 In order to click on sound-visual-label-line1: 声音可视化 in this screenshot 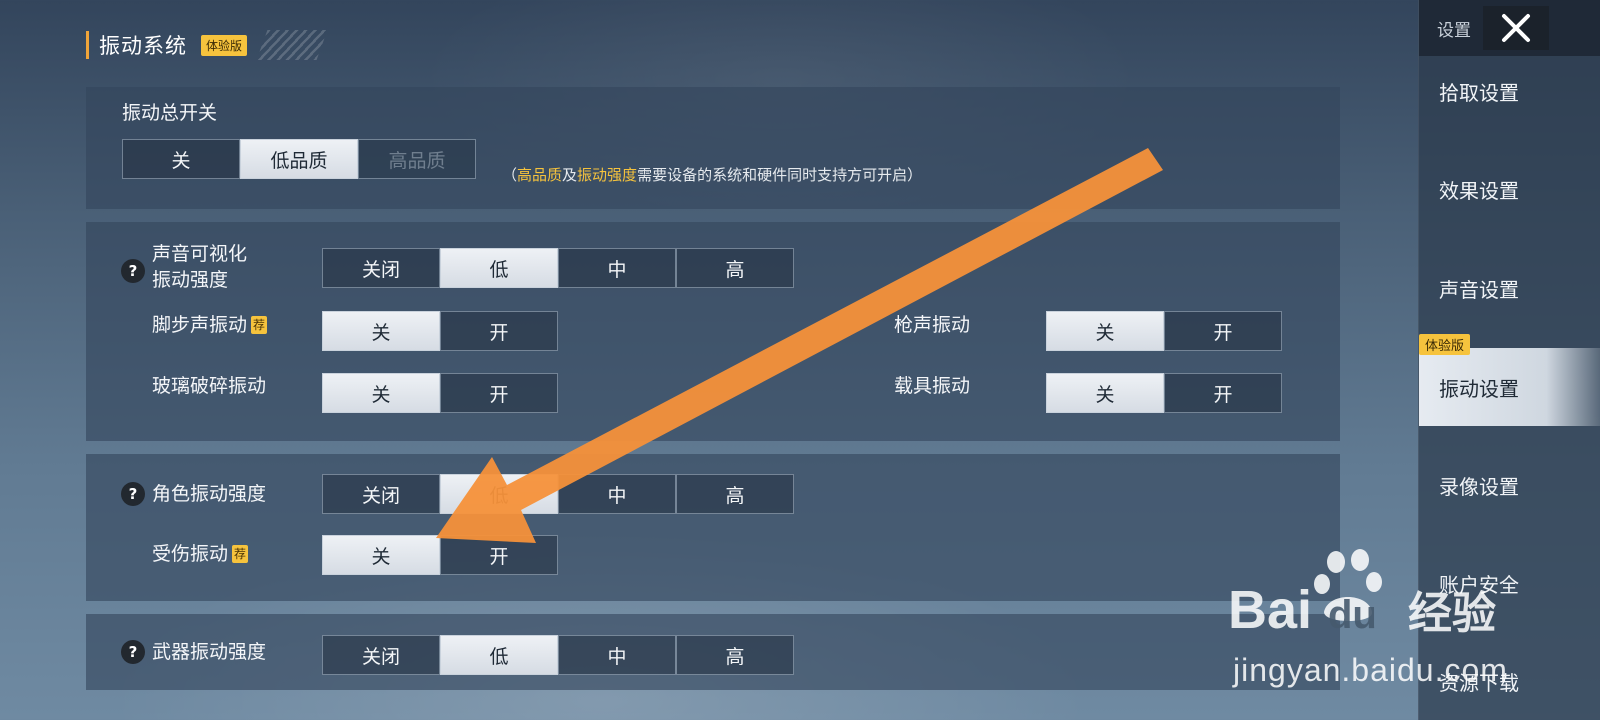, I will do `click(200, 254)`.